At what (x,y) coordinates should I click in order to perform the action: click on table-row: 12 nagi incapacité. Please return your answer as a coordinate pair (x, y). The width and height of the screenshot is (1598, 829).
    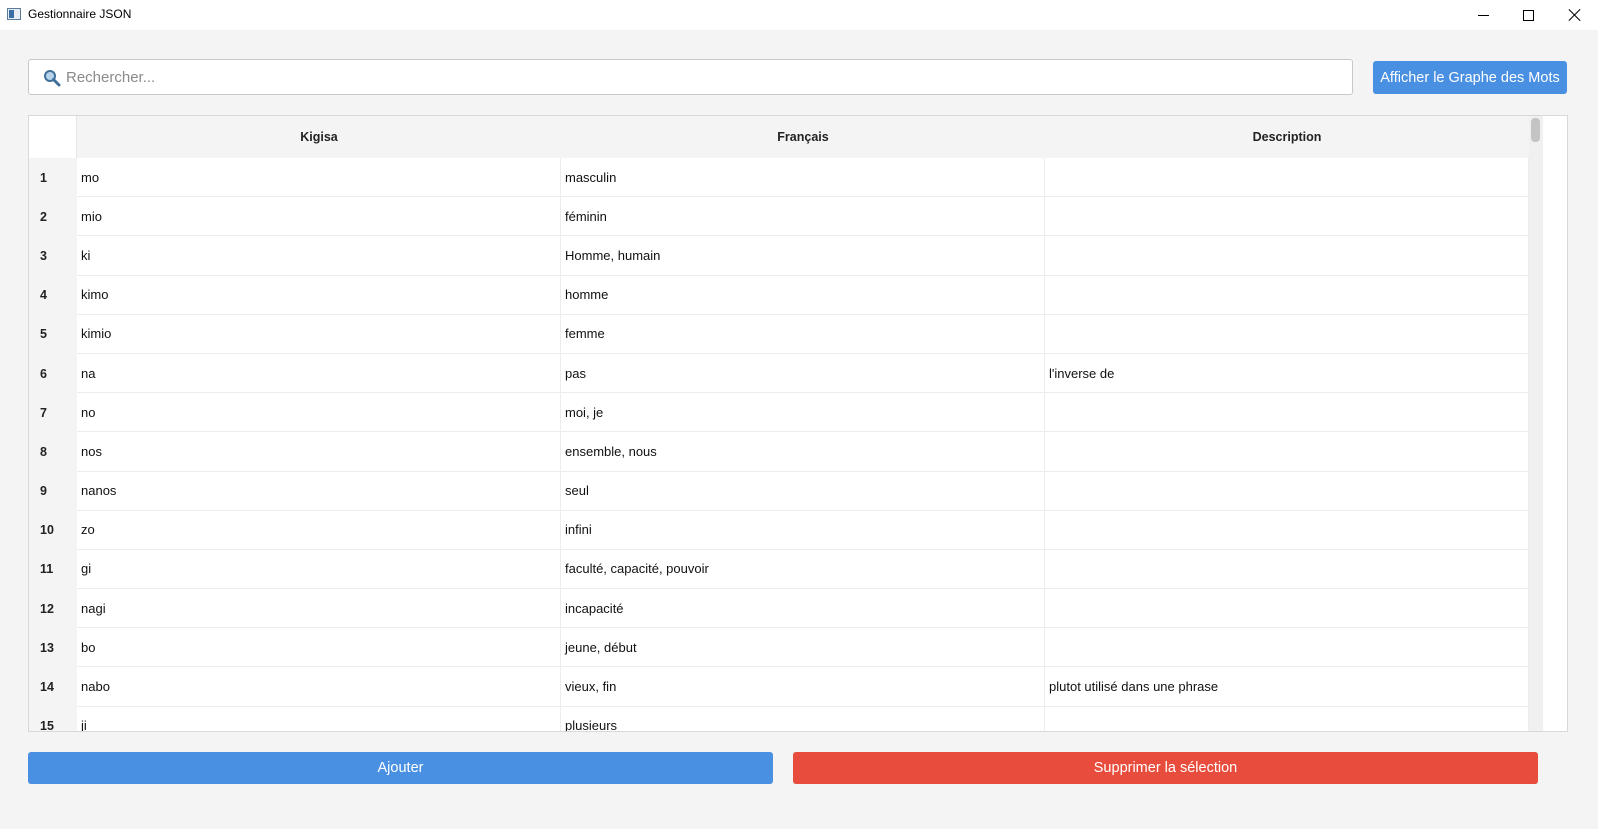
    Looking at the image, I should click on (779, 609).